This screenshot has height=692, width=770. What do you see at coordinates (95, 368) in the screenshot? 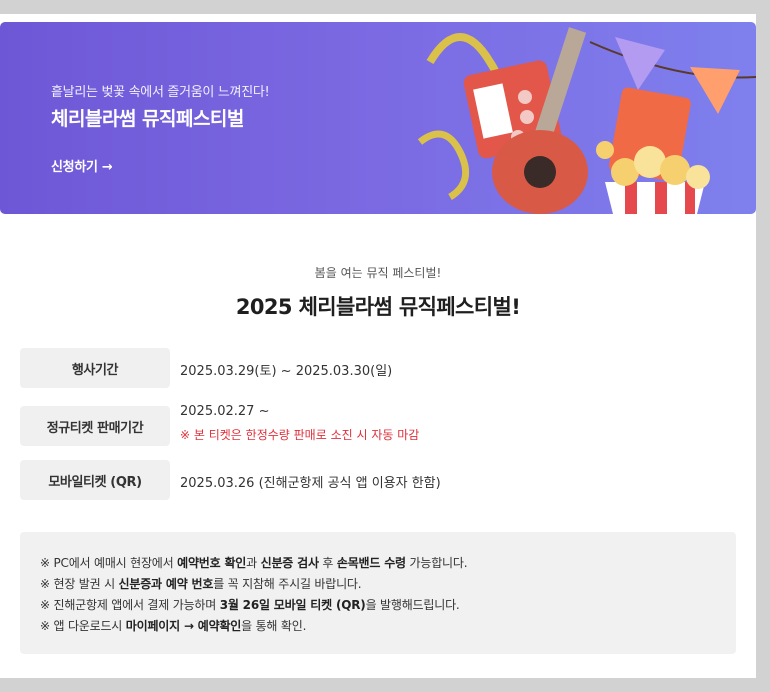
I see `event-period-label: 행사기간` at bounding box center [95, 368].